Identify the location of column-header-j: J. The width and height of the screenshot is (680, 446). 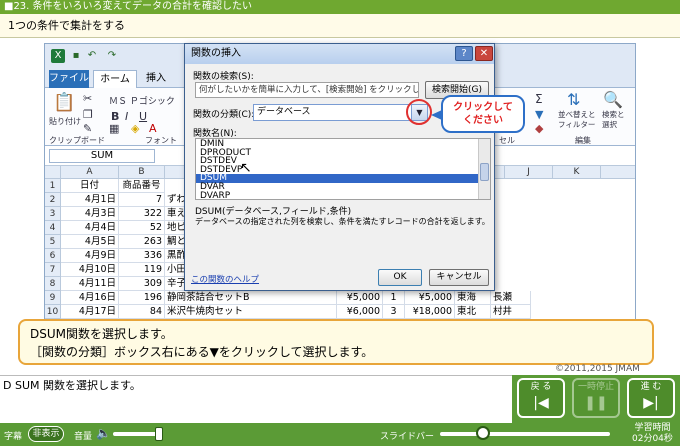
(529, 172).